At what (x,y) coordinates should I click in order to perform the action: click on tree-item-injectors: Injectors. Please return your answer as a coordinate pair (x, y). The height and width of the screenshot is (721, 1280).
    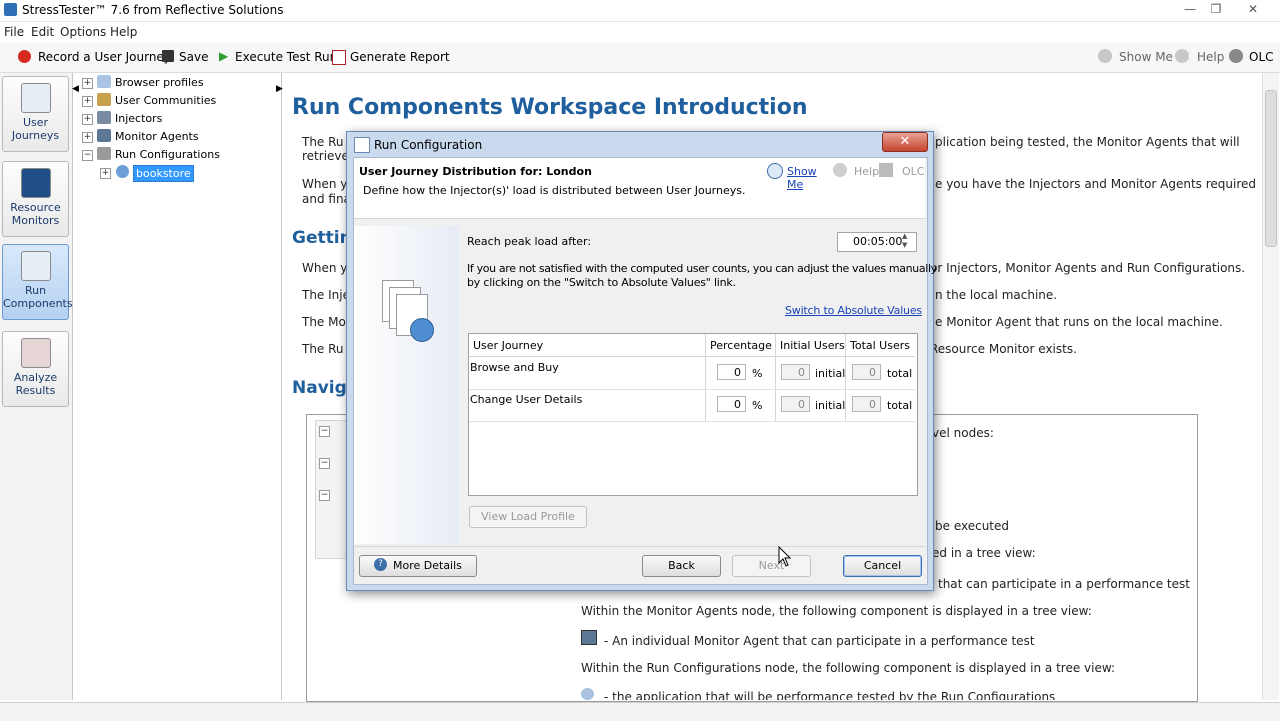
    Looking at the image, I should click on (138, 118).